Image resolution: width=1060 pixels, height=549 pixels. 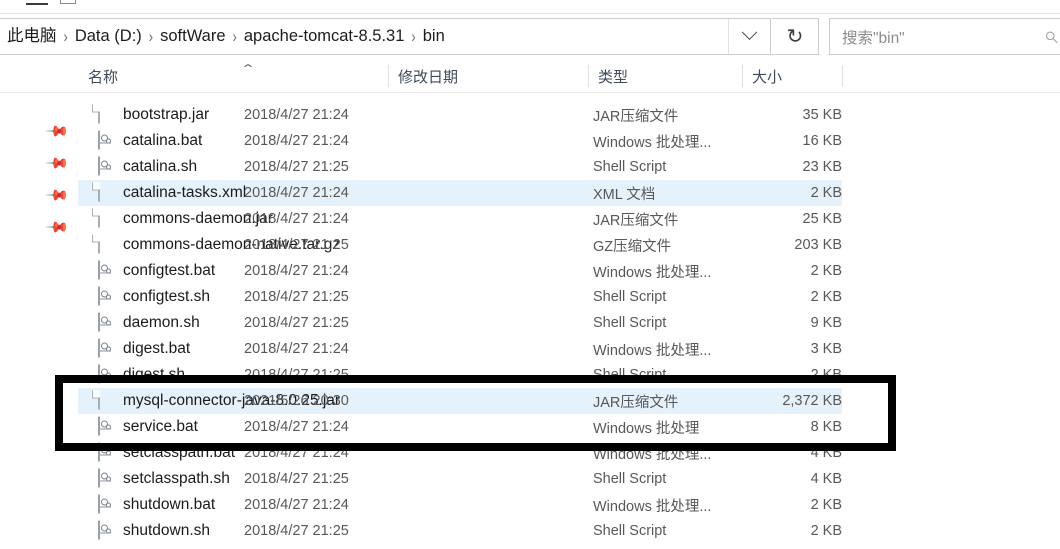 What do you see at coordinates (944, 36) in the screenshot?
I see `search-input: 搜索"bin"` at bounding box center [944, 36].